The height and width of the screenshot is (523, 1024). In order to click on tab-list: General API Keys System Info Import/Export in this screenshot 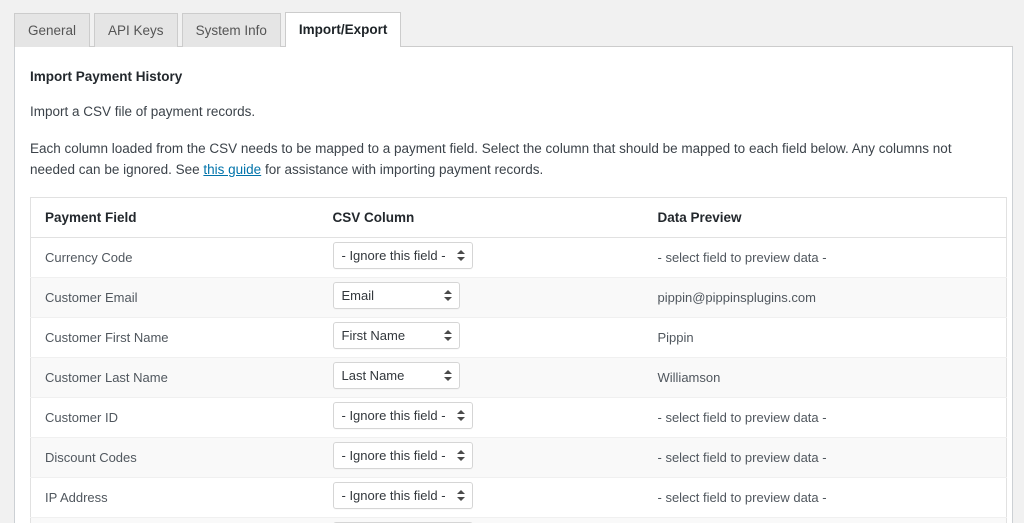, I will do `click(519, 29)`.